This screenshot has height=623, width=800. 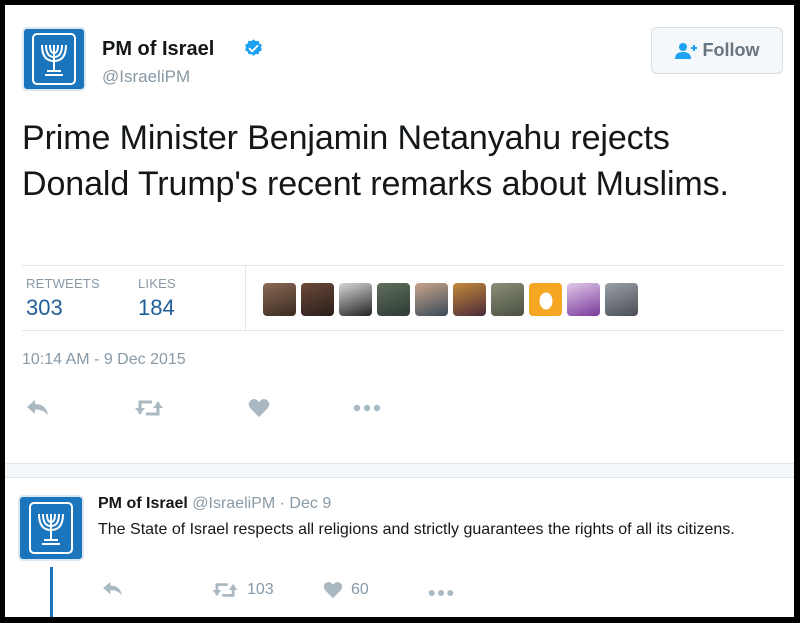 I want to click on retweets-count: 303, so click(x=44, y=307).